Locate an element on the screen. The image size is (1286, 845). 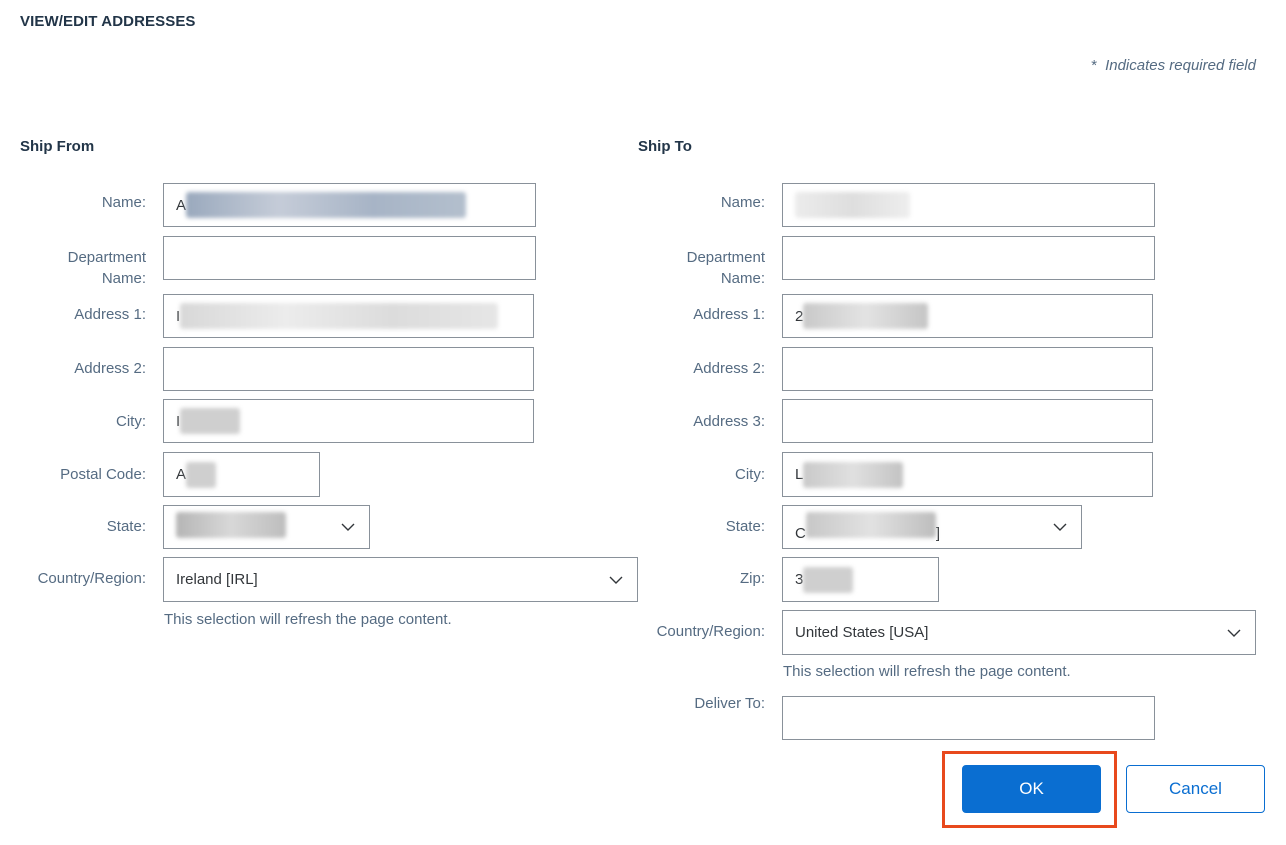
ship-from-name-value: A is located at coordinates (181, 205).